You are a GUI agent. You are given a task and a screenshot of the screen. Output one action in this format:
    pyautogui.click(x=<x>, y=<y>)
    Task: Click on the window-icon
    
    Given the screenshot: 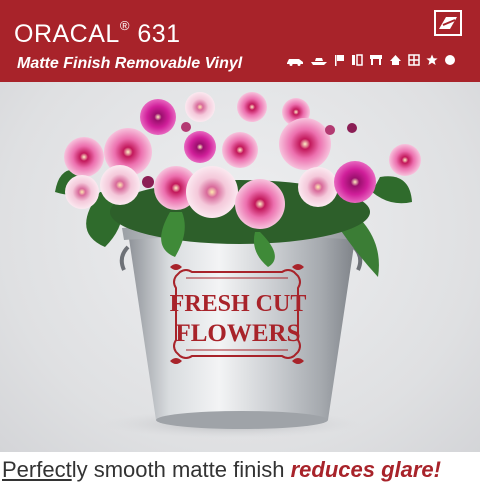 What is the action you would take?
    pyautogui.click(x=357, y=62)
    